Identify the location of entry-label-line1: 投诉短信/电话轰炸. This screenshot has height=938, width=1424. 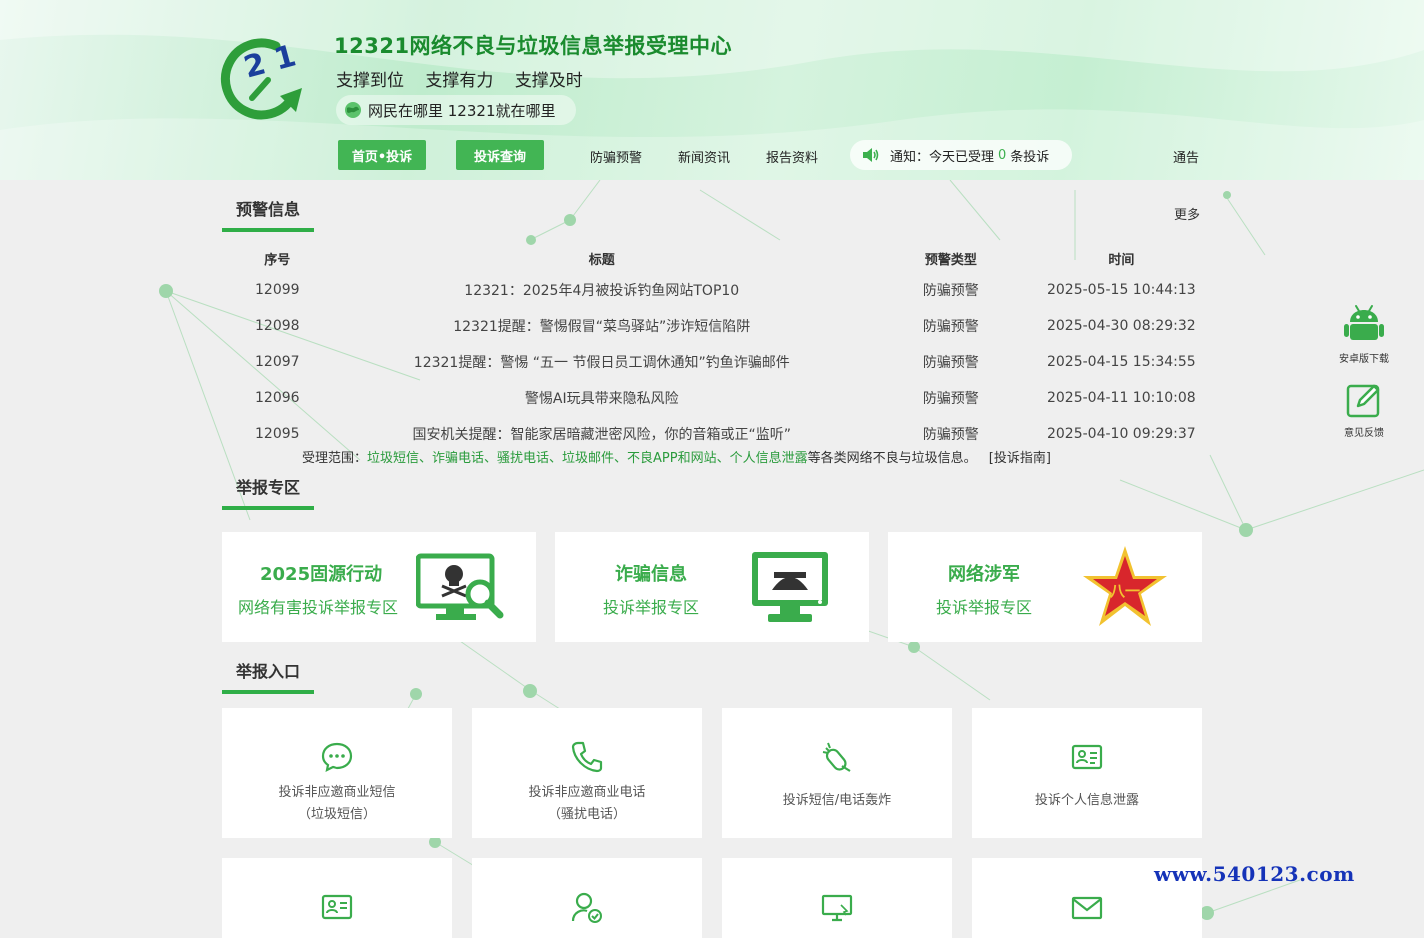
(837, 800).